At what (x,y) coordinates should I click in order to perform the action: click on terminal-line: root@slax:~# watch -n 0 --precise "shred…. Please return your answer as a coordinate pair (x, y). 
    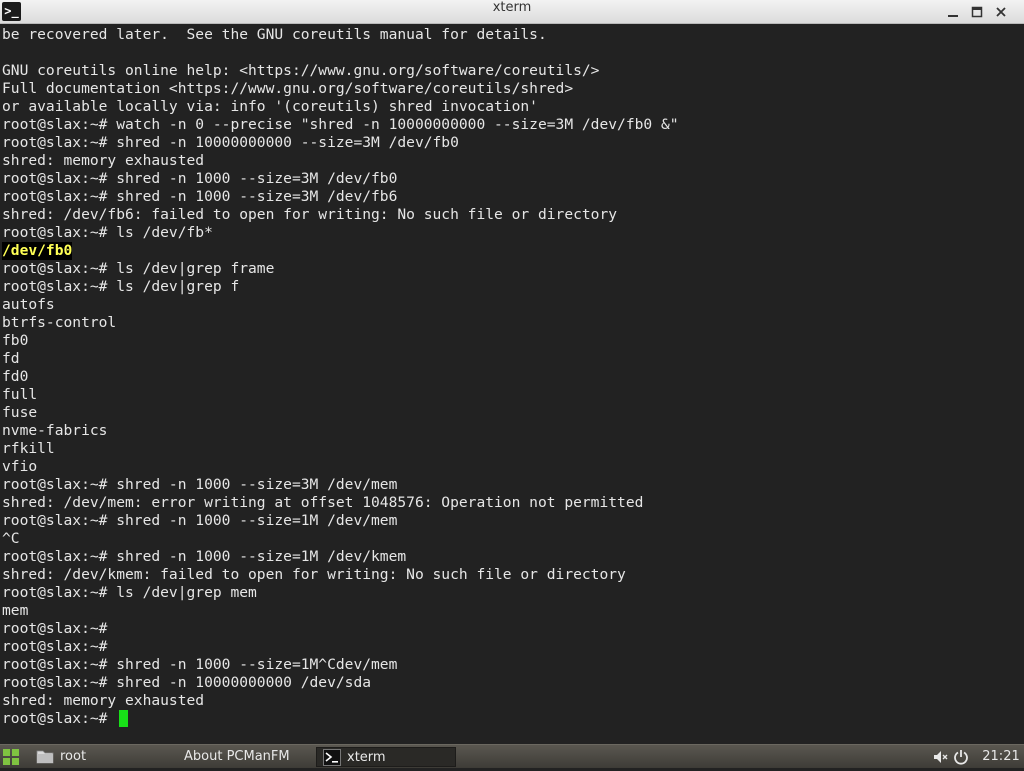
    Looking at the image, I should click on (340, 124).